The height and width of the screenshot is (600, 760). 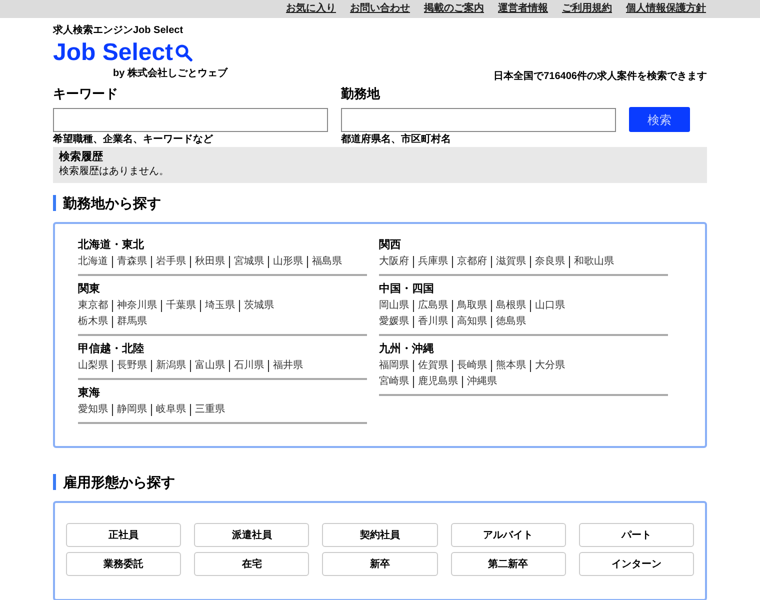 What do you see at coordinates (430, 262) in the screenshot?
I see `prefecture-link: 兵庫県` at bounding box center [430, 262].